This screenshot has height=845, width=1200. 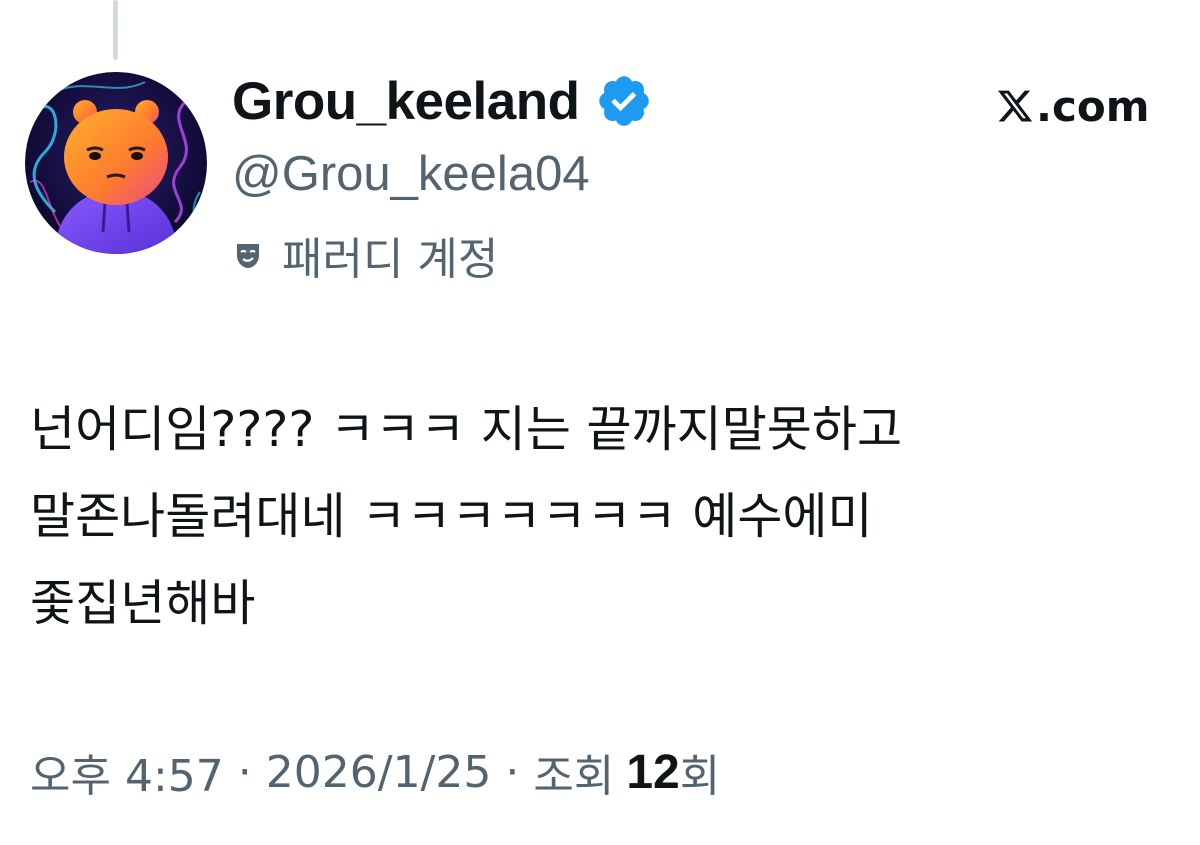 What do you see at coordinates (248, 255) in the screenshot?
I see `parody-mask-icon` at bounding box center [248, 255].